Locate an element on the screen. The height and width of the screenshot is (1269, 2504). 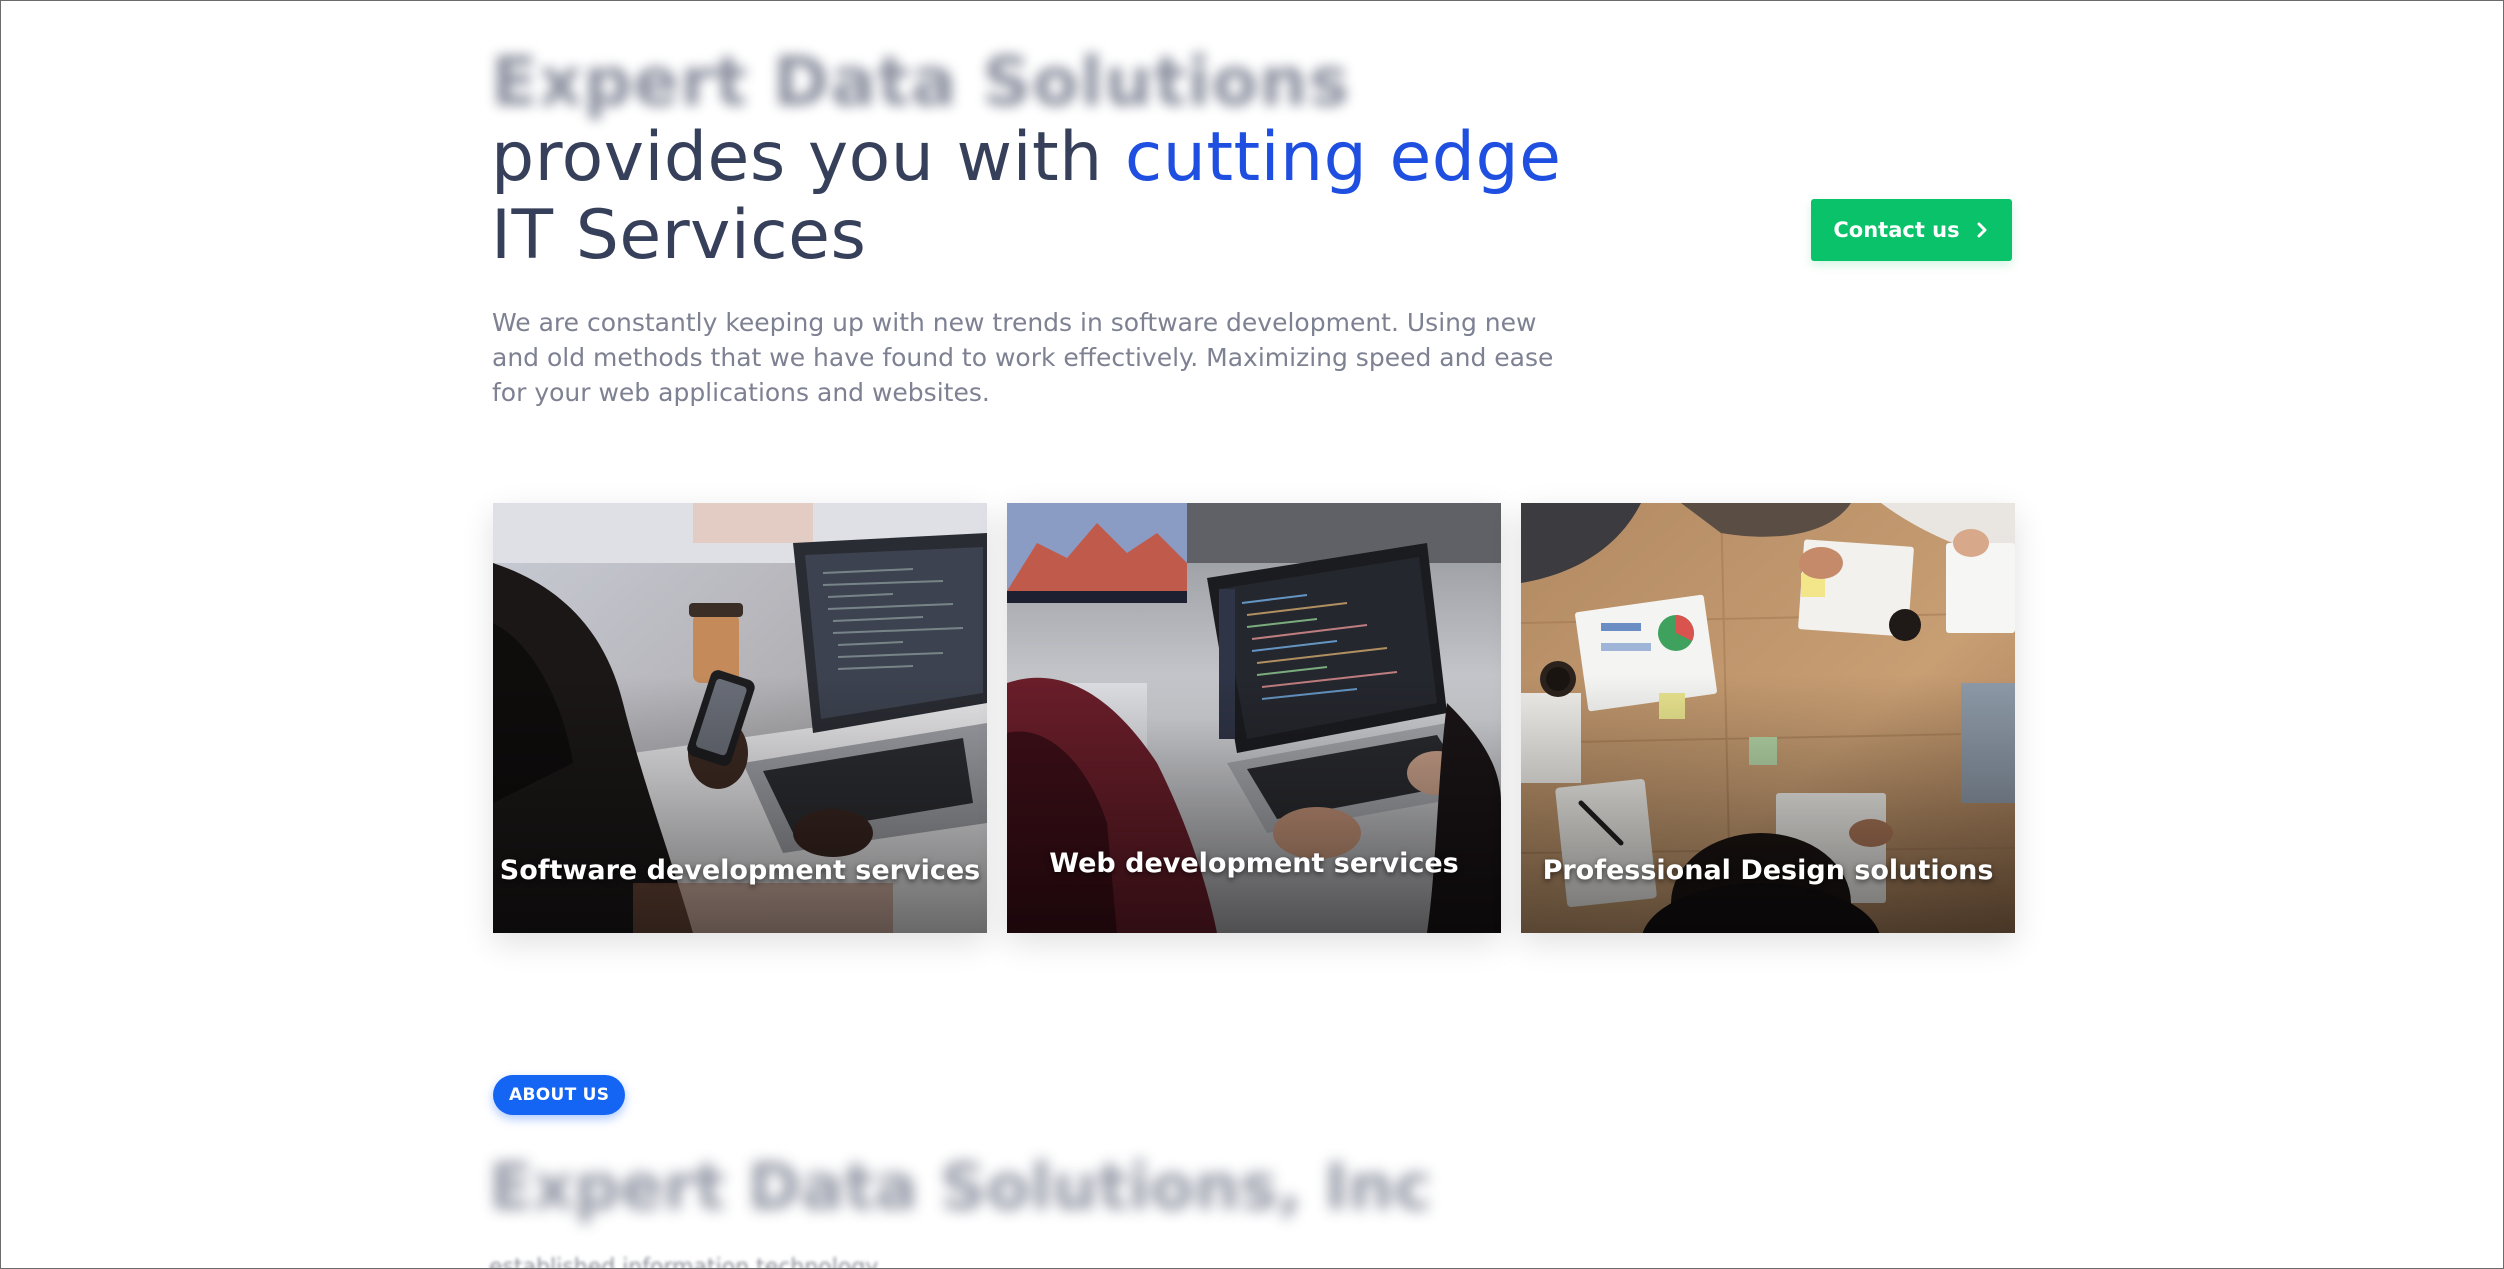
card-label-web-development: Web development services is located at coordinates (1254, 863).